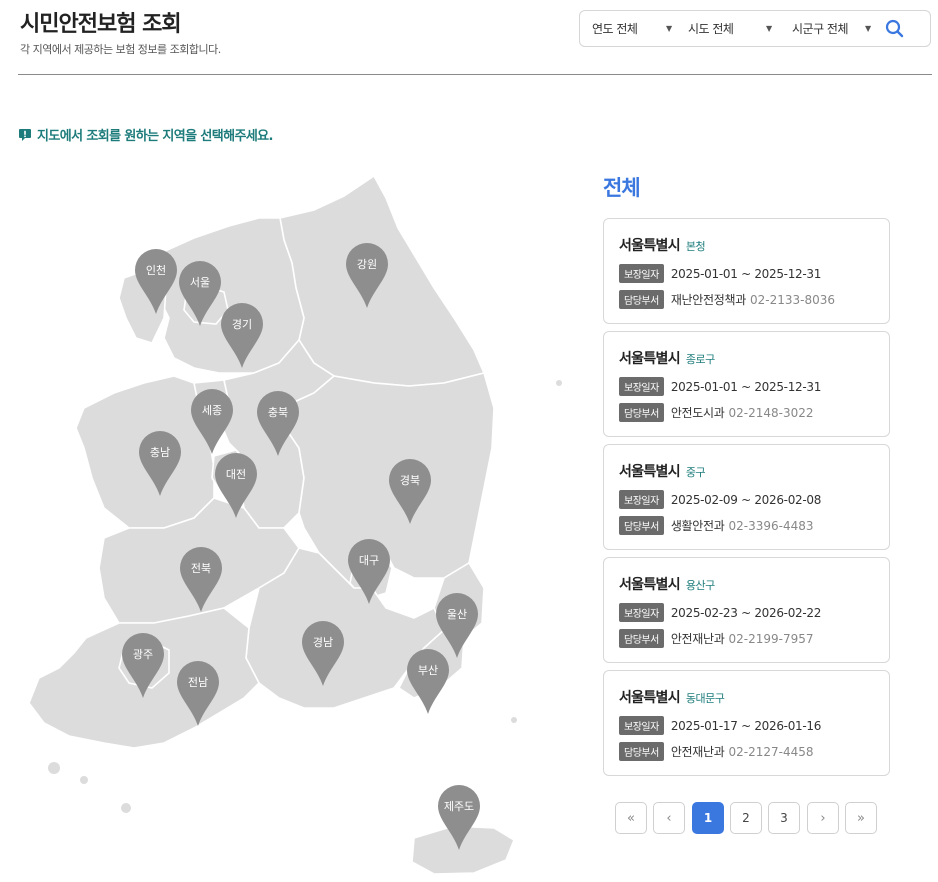 This screenshot has height=882, width=938. Describe the element at coordinates (792, 300) in the screenshot. I see `department-phone: 02-2133-8036` at that location.